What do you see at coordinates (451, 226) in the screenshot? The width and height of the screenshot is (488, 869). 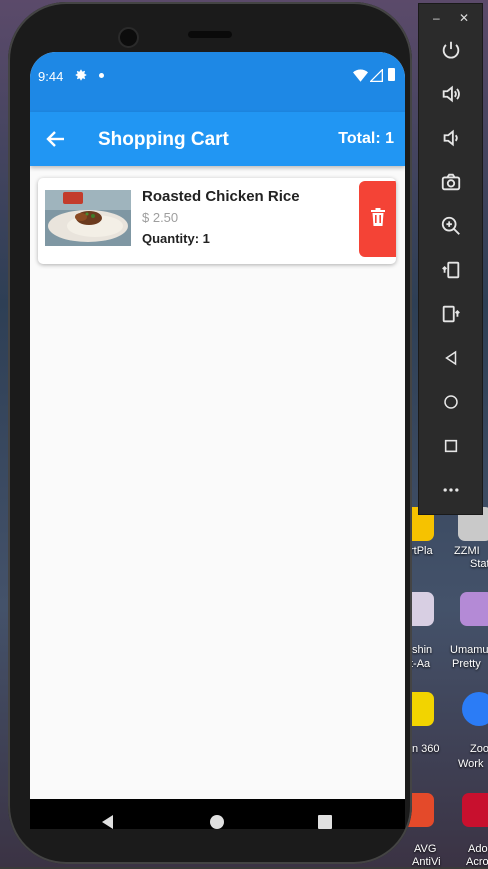 I see `zoom-icon` at bounding box center [451, 226].